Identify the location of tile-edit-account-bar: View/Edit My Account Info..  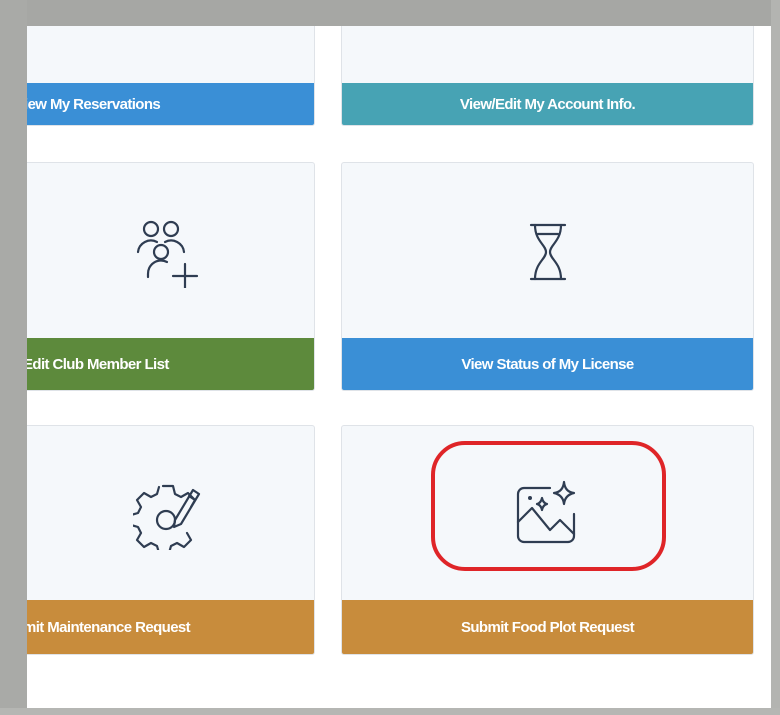
(547, 104).